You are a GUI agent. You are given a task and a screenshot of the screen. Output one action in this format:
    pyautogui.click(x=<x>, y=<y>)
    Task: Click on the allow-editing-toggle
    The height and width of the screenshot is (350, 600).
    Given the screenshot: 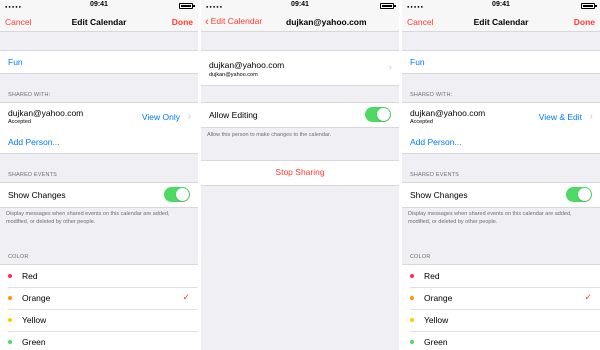 What is the action you would take?
    pyautogui.click(x=378, y=114)
    